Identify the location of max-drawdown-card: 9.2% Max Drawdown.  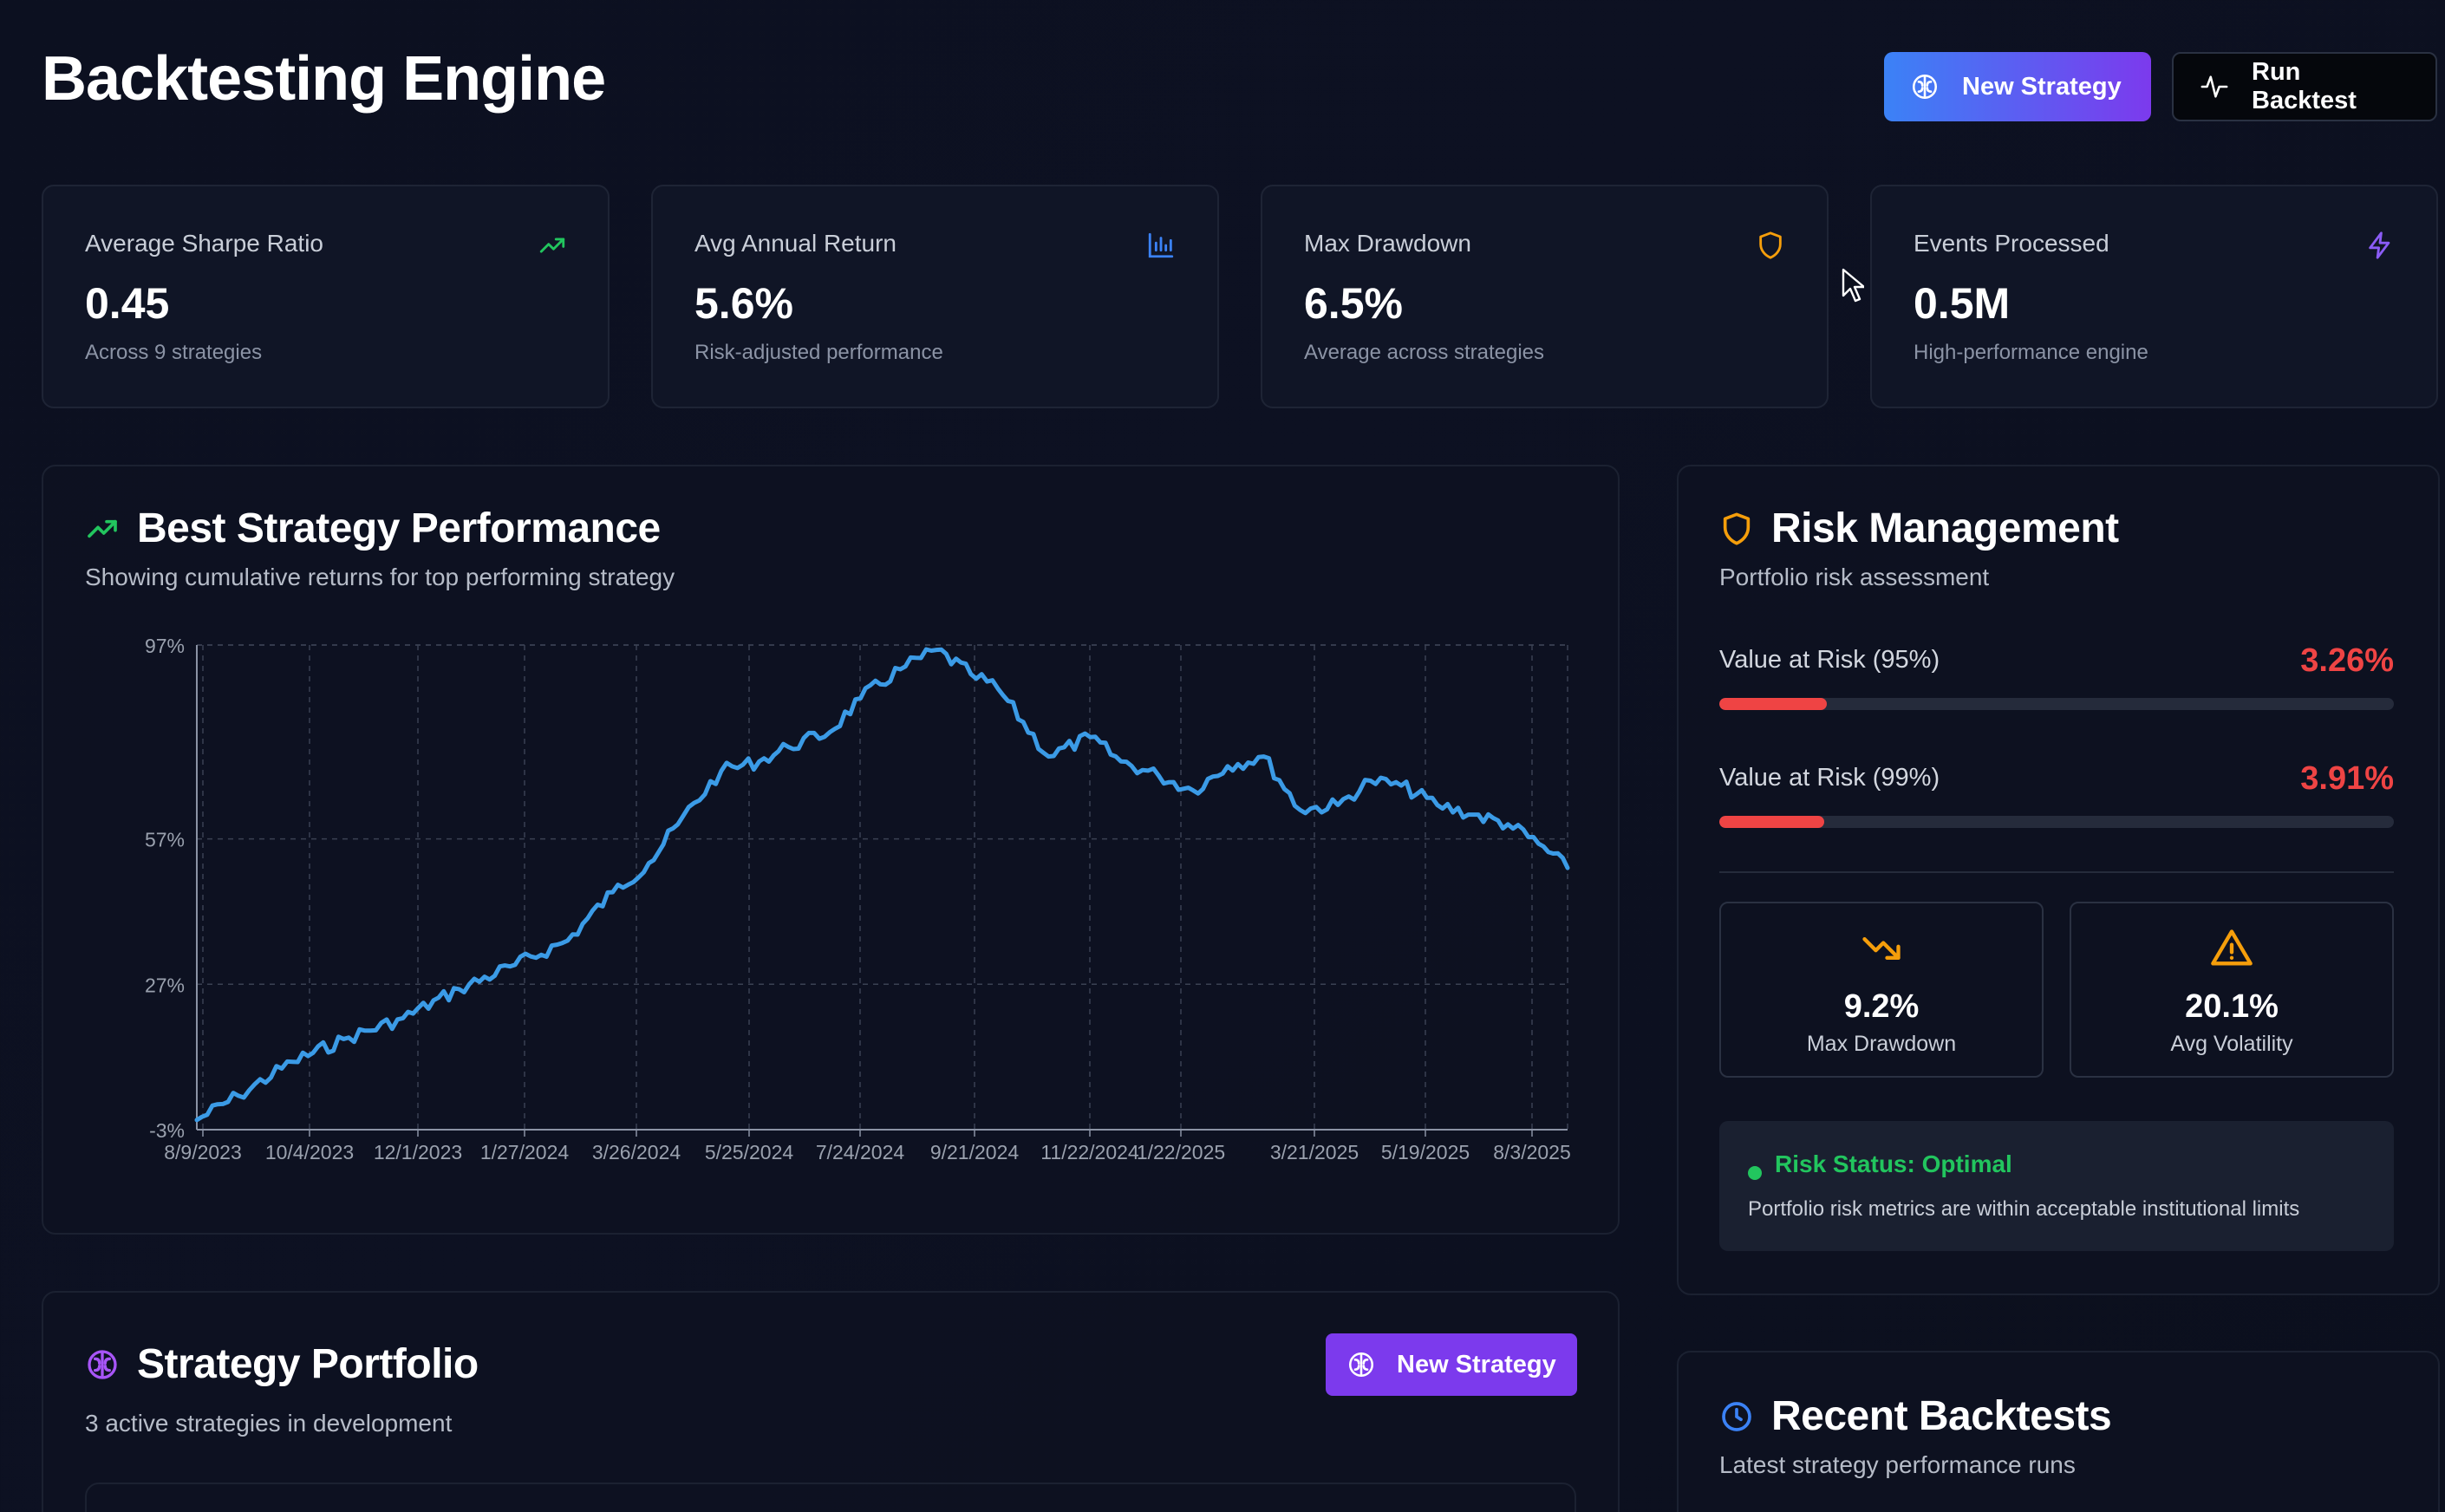
(1881, 990).